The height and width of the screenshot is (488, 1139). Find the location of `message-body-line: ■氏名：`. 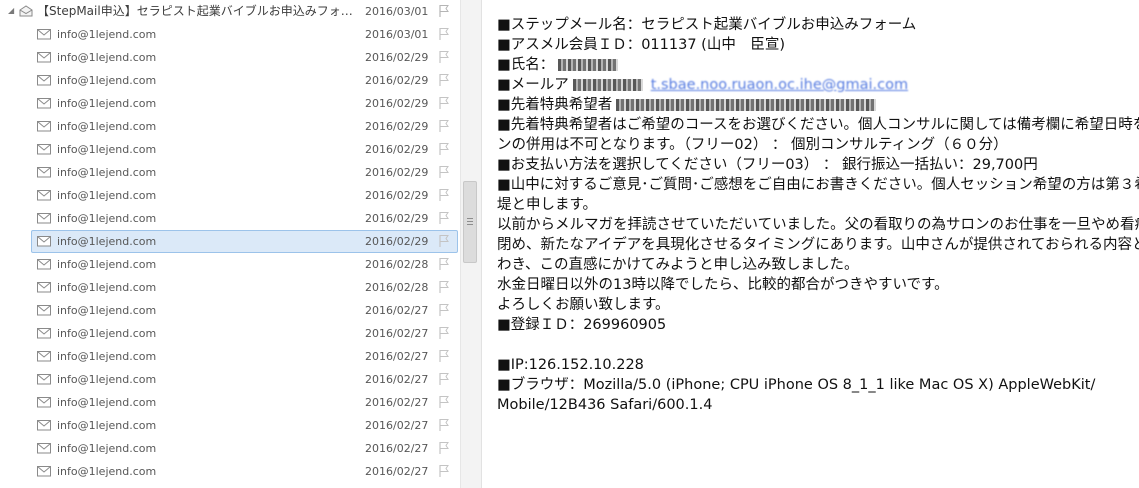

message-body-line: ■氏名： is located at coordinates (558, 65).